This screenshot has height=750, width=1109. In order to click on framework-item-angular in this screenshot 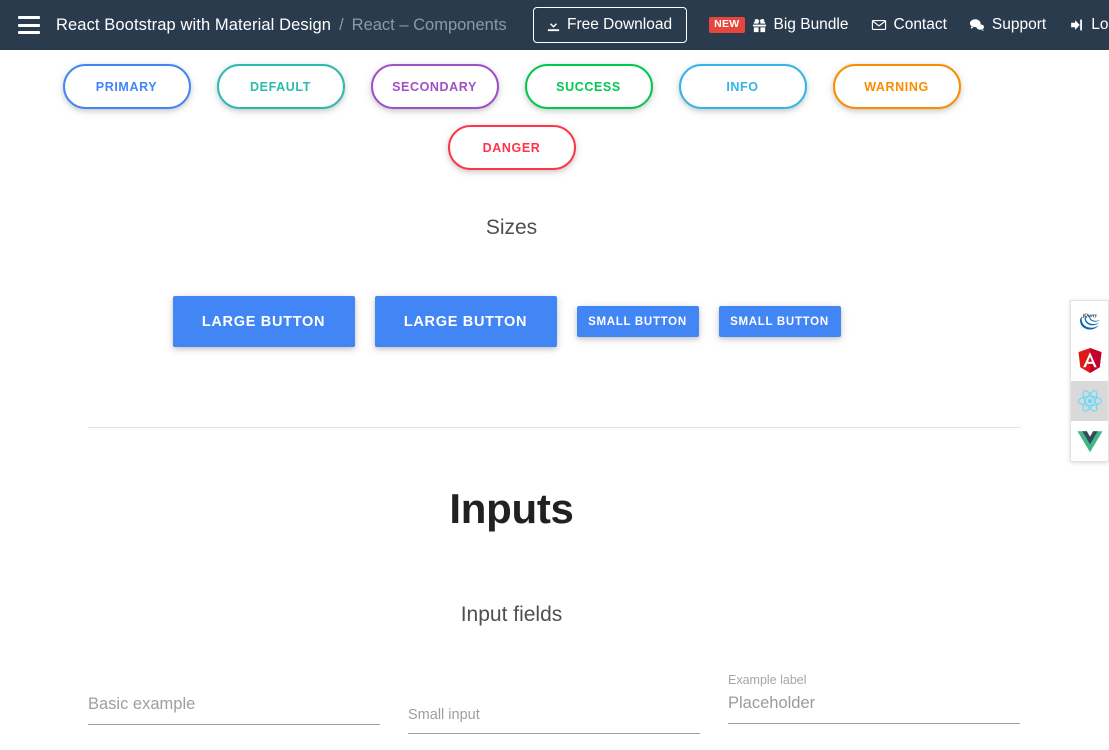, I will do `click(1089, 361)`.